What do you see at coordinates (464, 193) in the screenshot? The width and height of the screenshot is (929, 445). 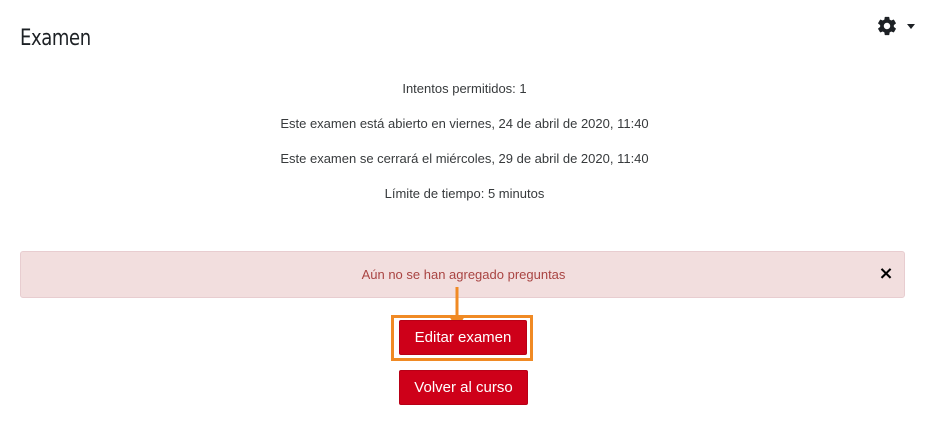 I see `time-limit: Límite de tiempo: 5 minutos` at bounding box center [464, 193].